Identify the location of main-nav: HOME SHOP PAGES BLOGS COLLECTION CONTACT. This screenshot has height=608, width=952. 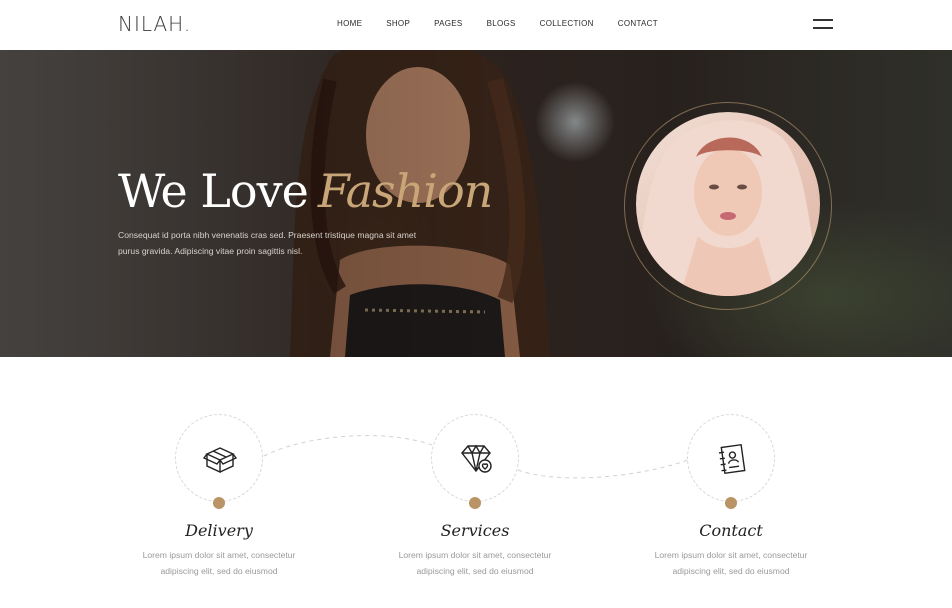
(497, 23).